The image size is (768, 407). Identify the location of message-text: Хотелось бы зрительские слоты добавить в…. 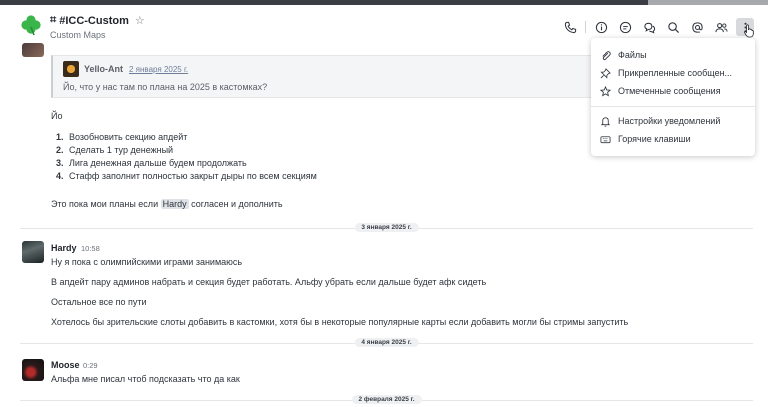
(340, 322).